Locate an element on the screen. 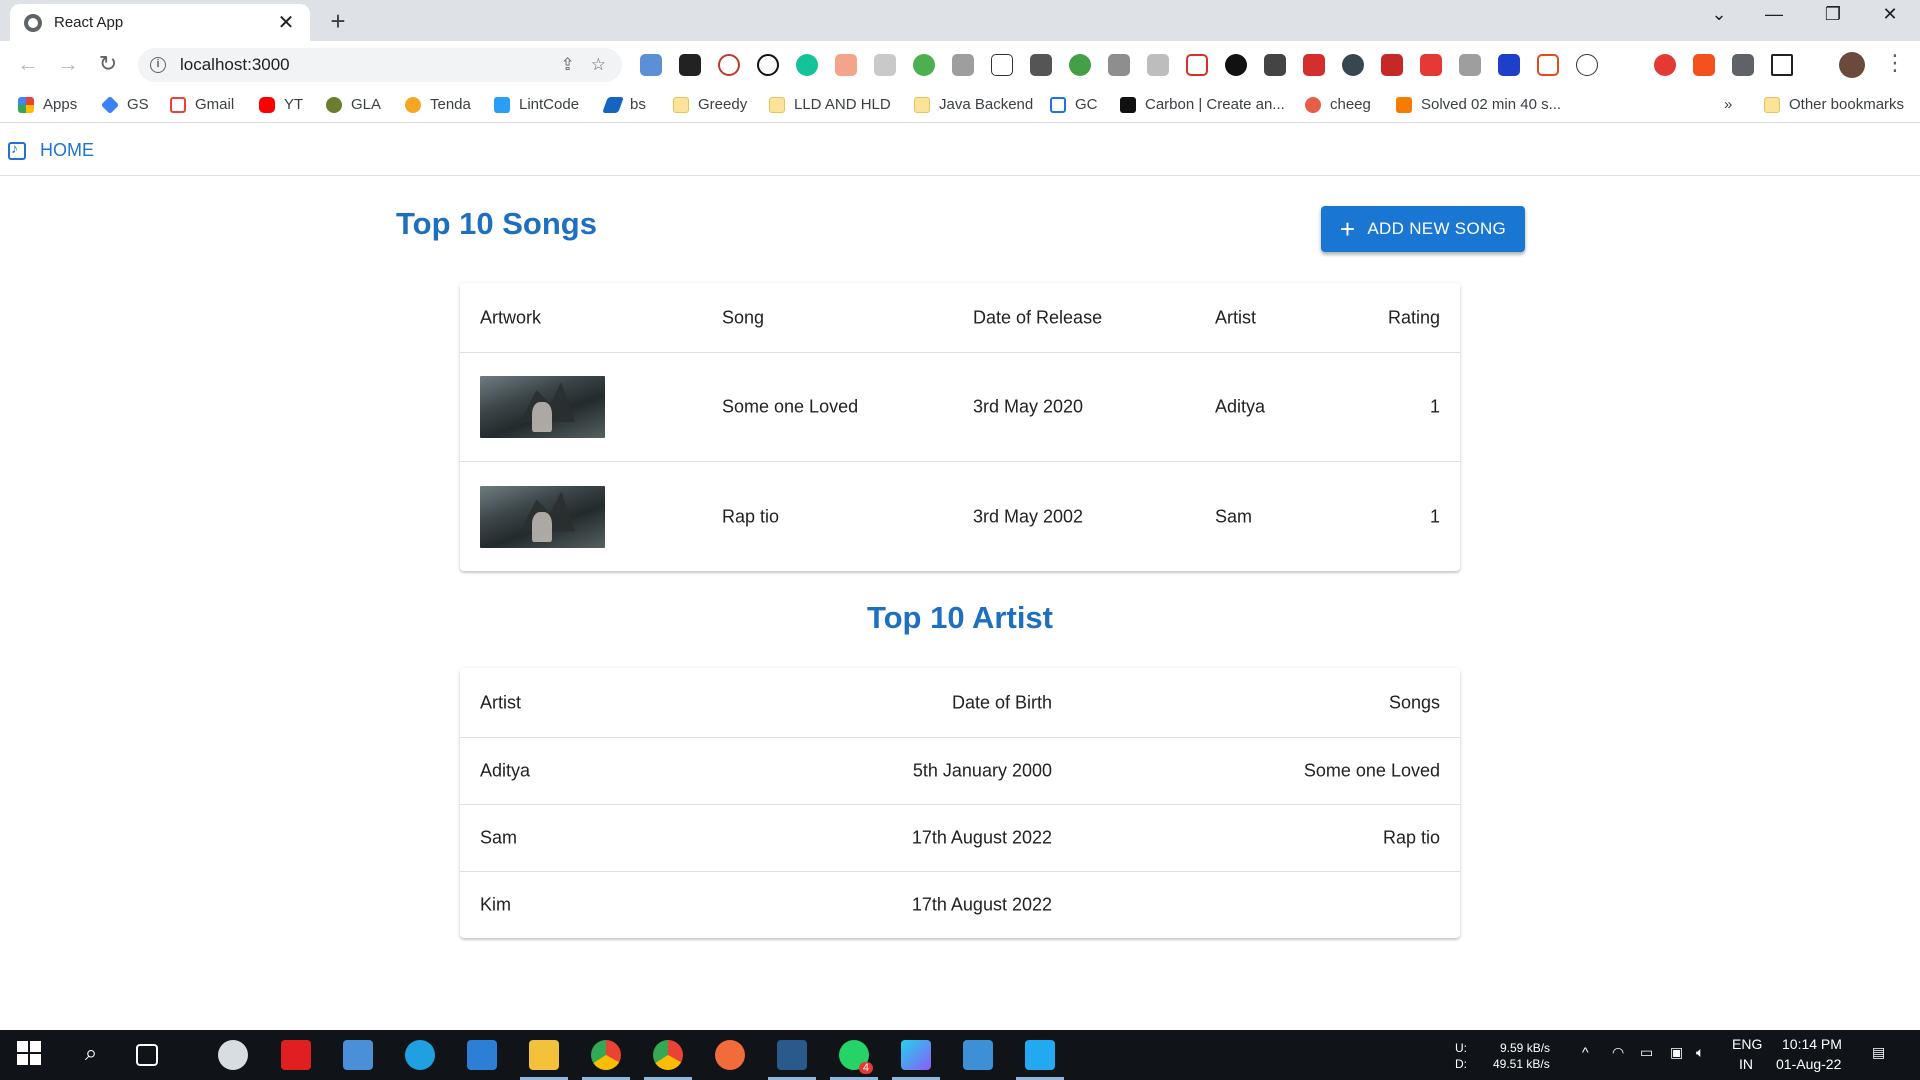 The image size is (1920, 1080). bookmark-lintcode: LintCode is located at coordinates (536, 104).